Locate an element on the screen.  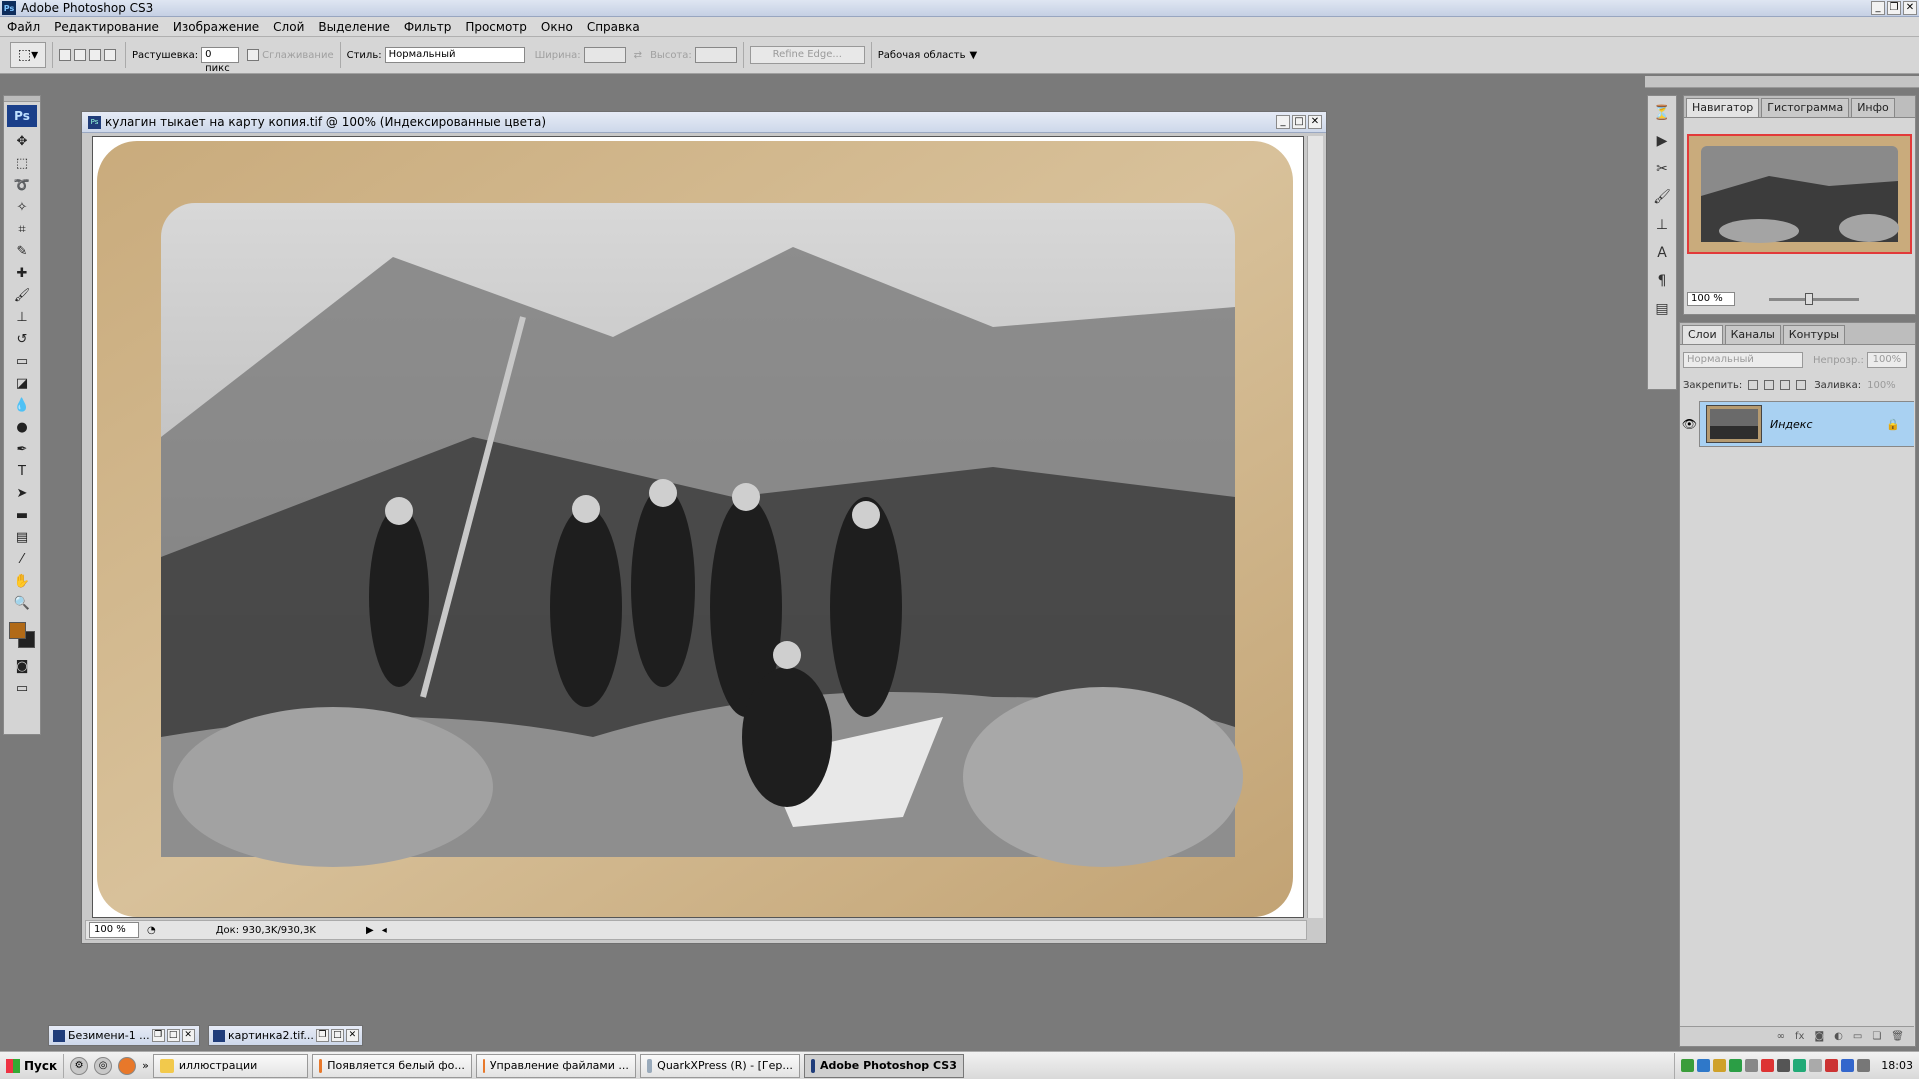
close-button: ✕ is located at coordinates (1910, 8).